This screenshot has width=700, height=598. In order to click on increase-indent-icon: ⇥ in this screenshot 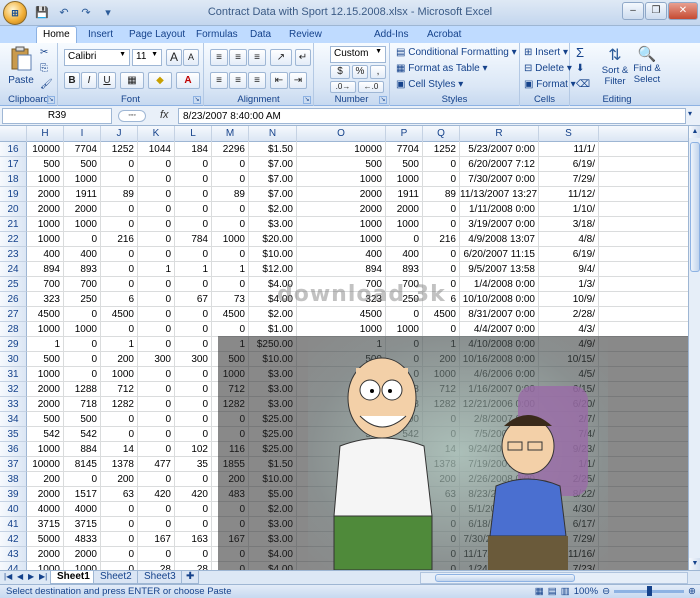, I will do `click(298, 80)`.